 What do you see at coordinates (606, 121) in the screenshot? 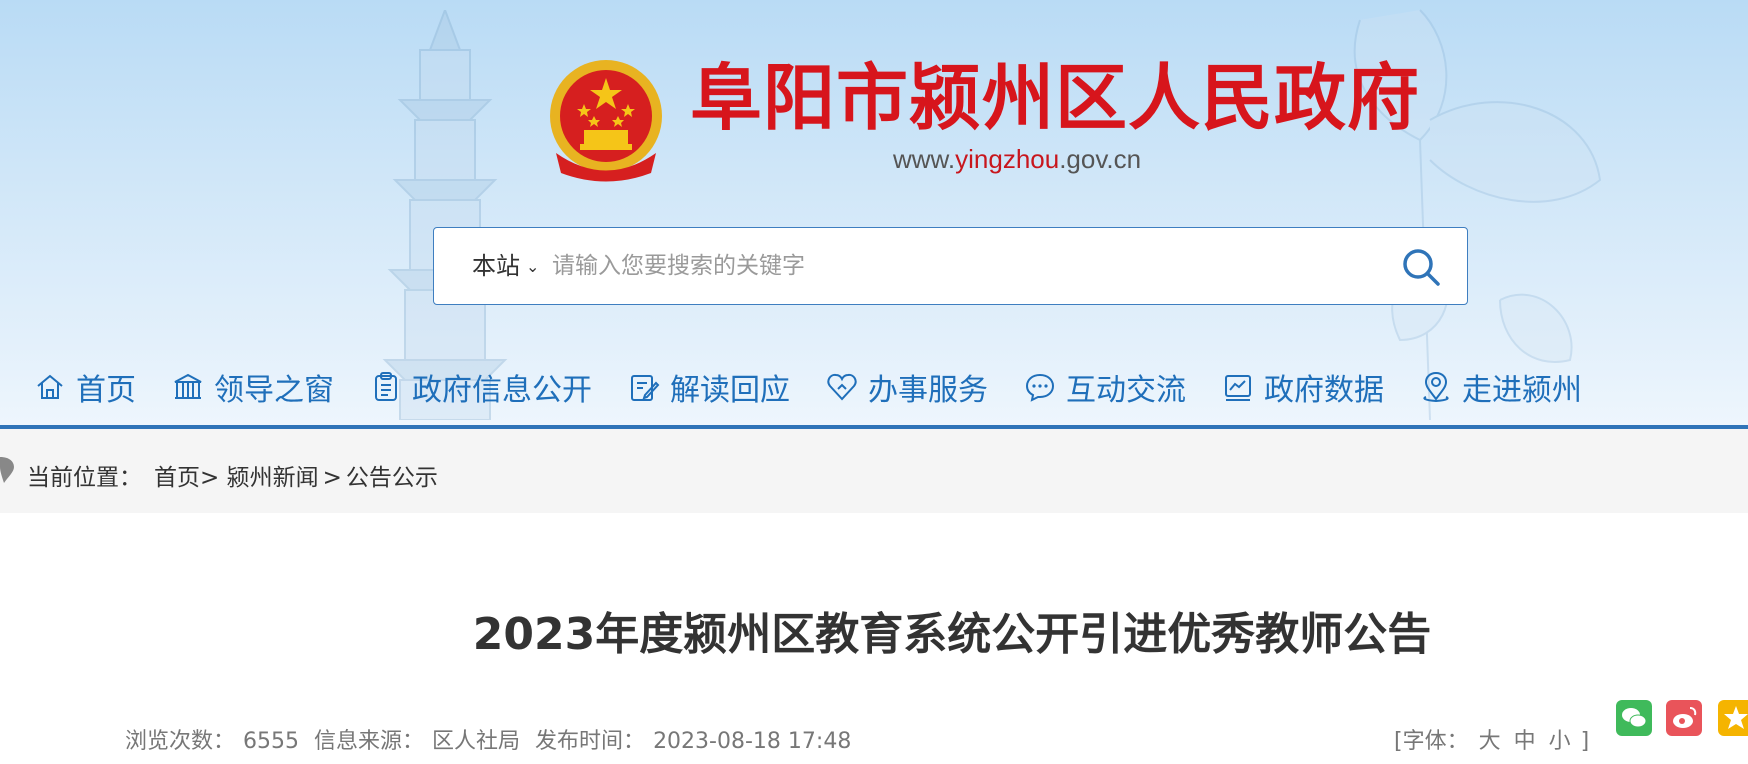
I see `national-emblem-icon` at bounding box center [606, 121].